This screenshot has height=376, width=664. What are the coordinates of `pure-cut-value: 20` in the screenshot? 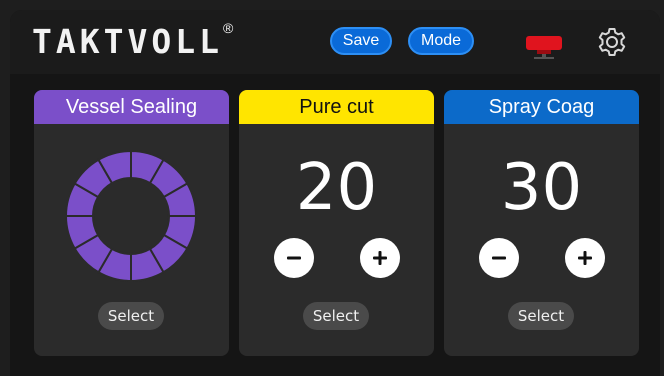 It's located at (336, 188).